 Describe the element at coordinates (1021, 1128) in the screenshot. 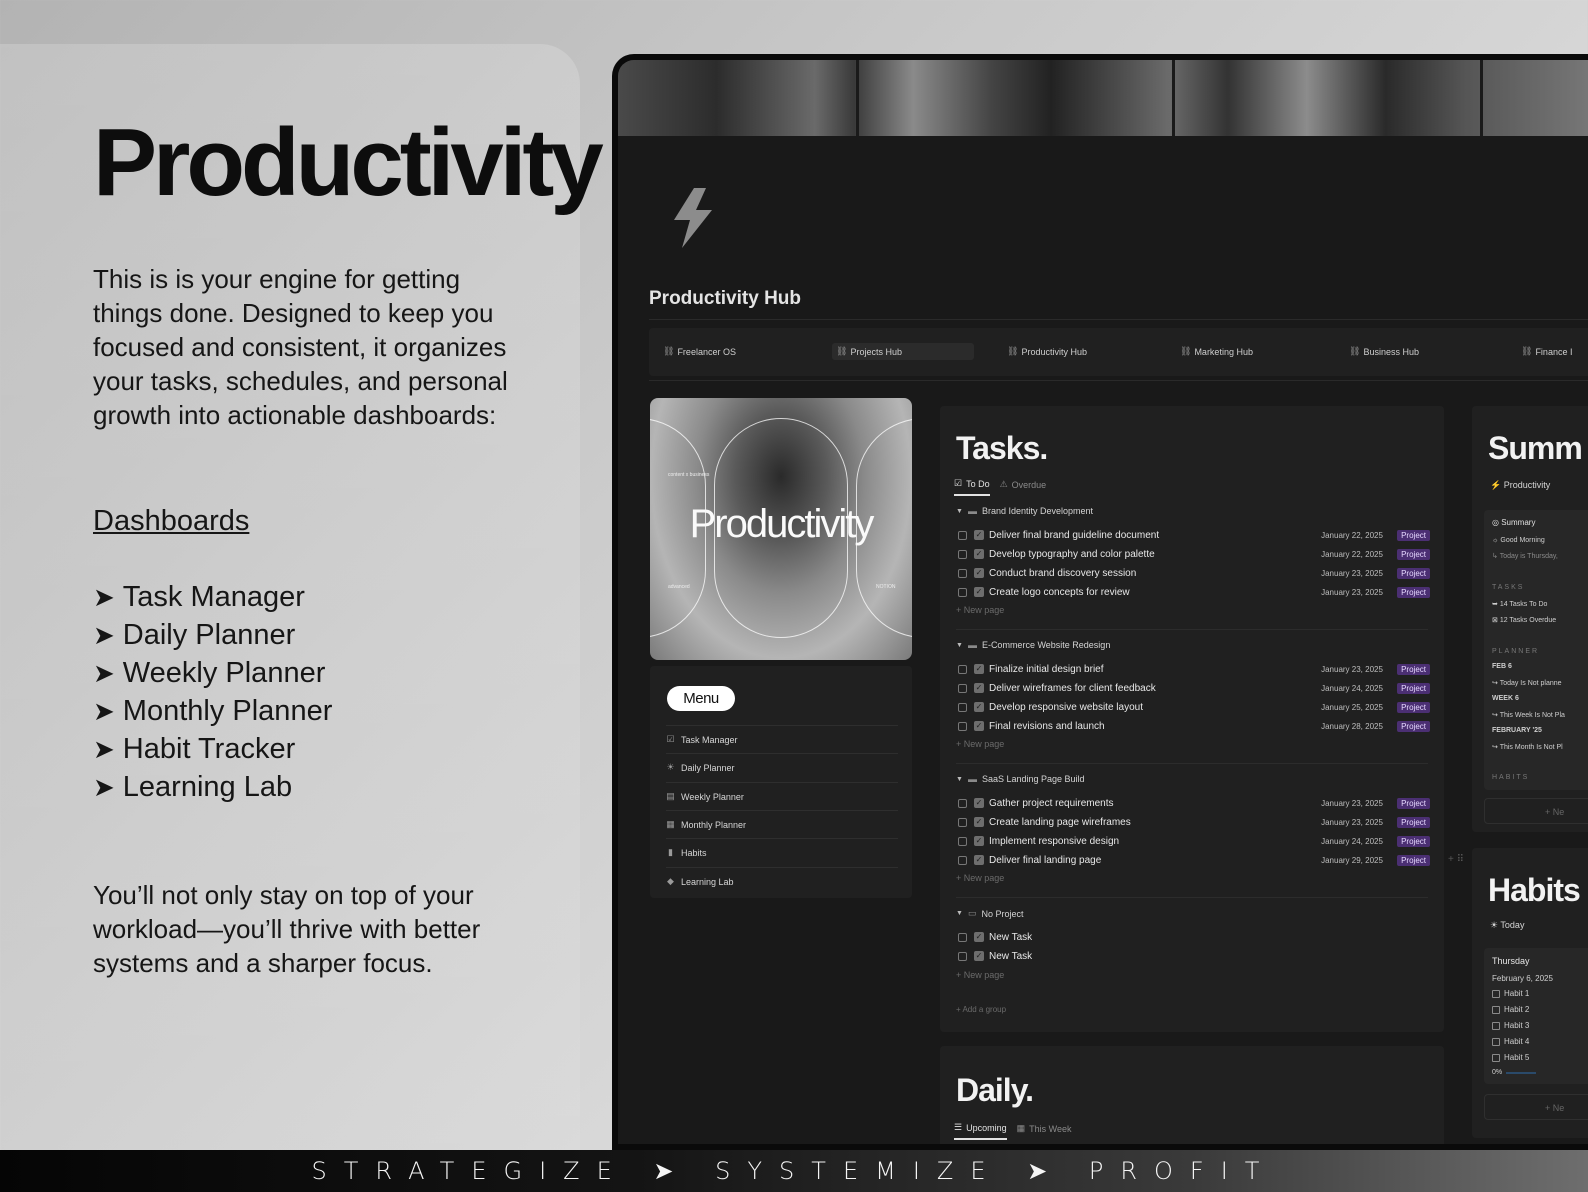

I see `calendar-icon: ▦` at that location.